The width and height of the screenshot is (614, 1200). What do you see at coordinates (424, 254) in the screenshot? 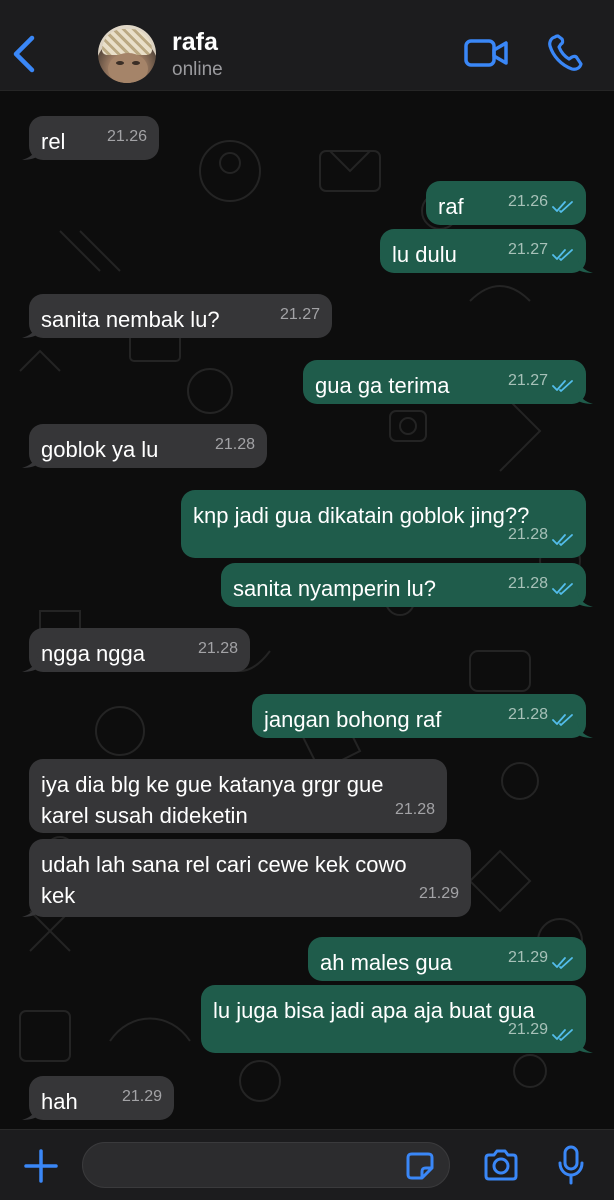
I see `message-text: lu dulu` at bounding box center [424, 254].